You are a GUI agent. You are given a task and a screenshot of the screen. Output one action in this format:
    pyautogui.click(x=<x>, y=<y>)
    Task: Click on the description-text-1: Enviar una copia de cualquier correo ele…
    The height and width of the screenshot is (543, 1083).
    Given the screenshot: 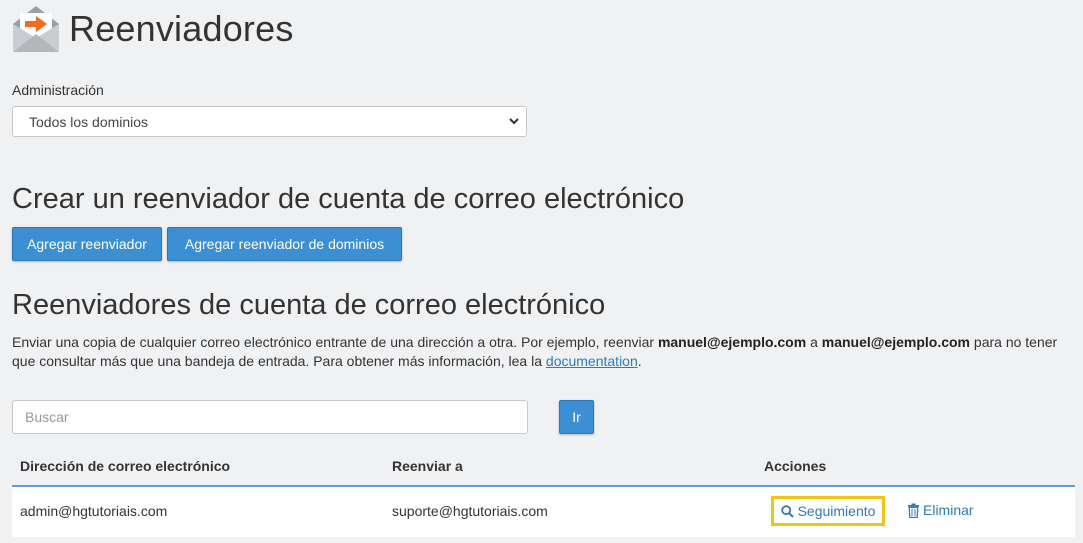 What is the action you would take?
    pyautogui.click(x=335, y=342)
    